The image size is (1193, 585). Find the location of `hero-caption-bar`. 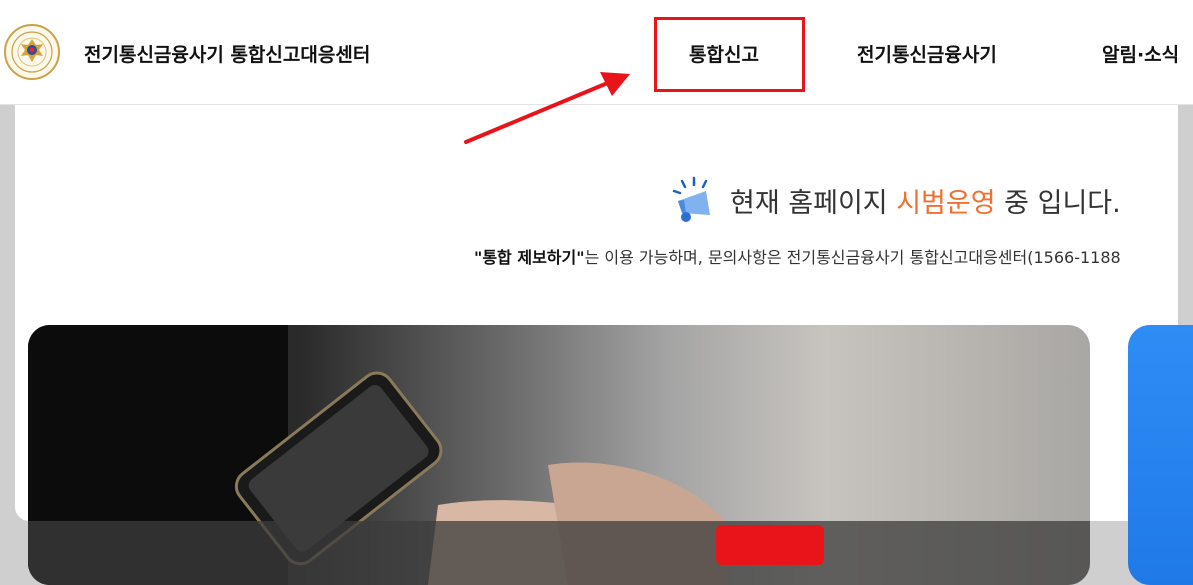

hero-caption-bar is located at coordinates (559, 553).